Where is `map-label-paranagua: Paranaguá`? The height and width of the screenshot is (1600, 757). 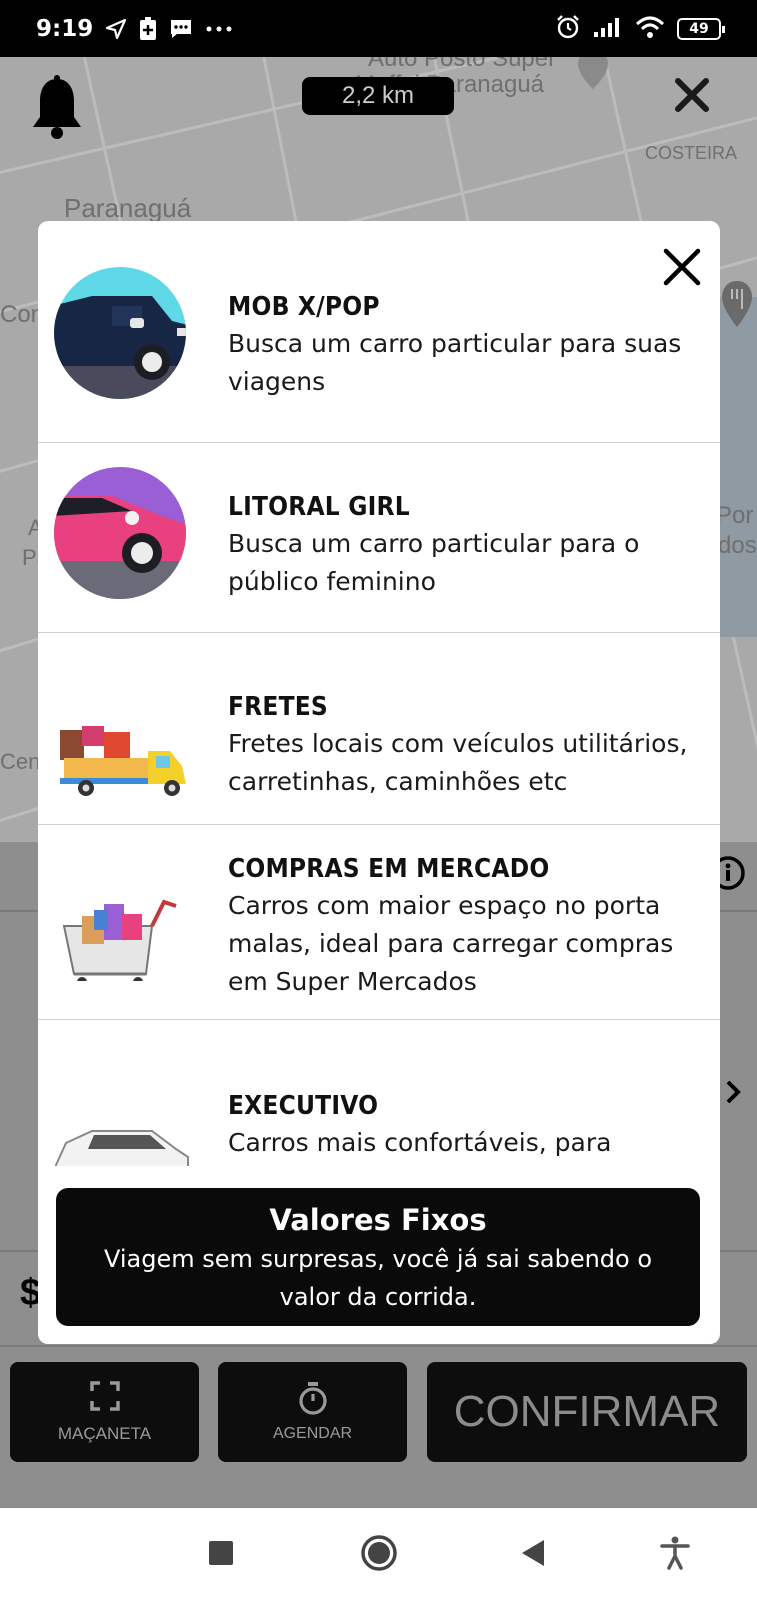 map-label-paranagua: Paranaguá is located at coordinates (128, 208).